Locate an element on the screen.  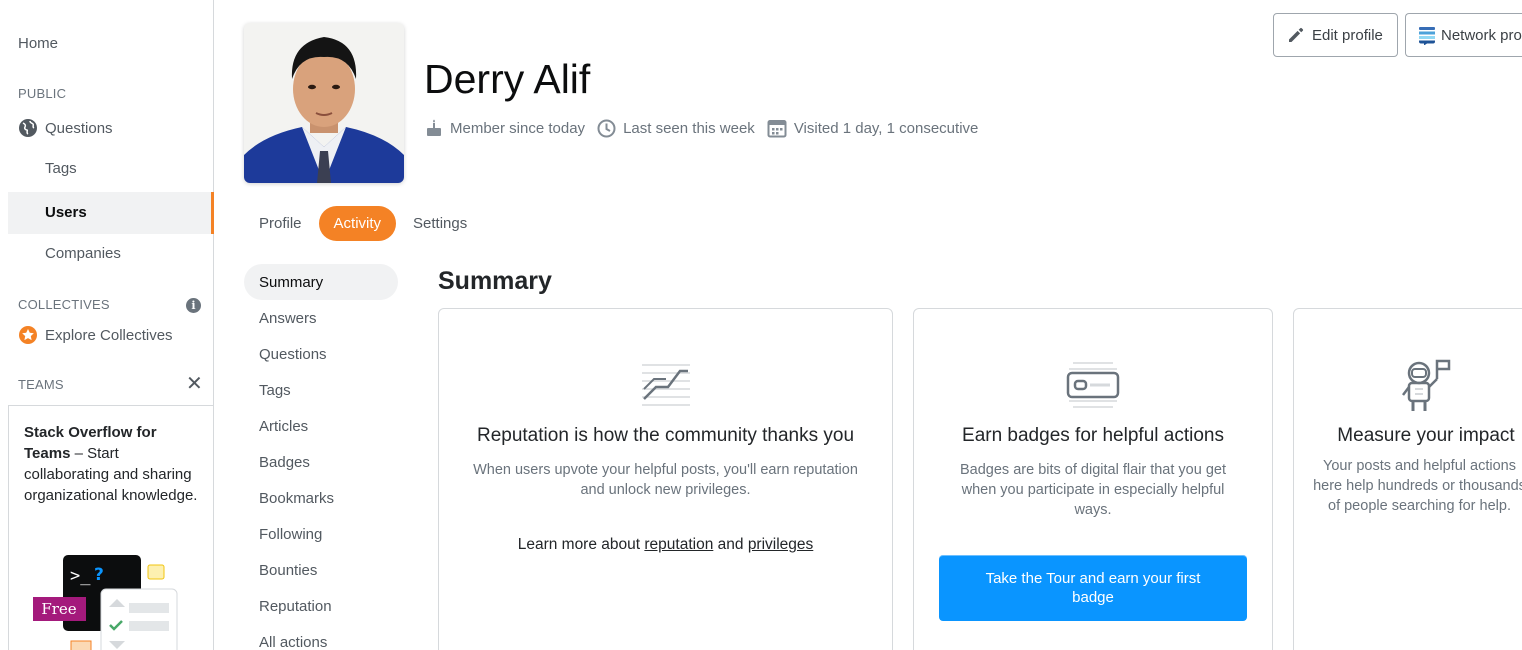
nav-companies: Companies is located at coordinates (83, 253).